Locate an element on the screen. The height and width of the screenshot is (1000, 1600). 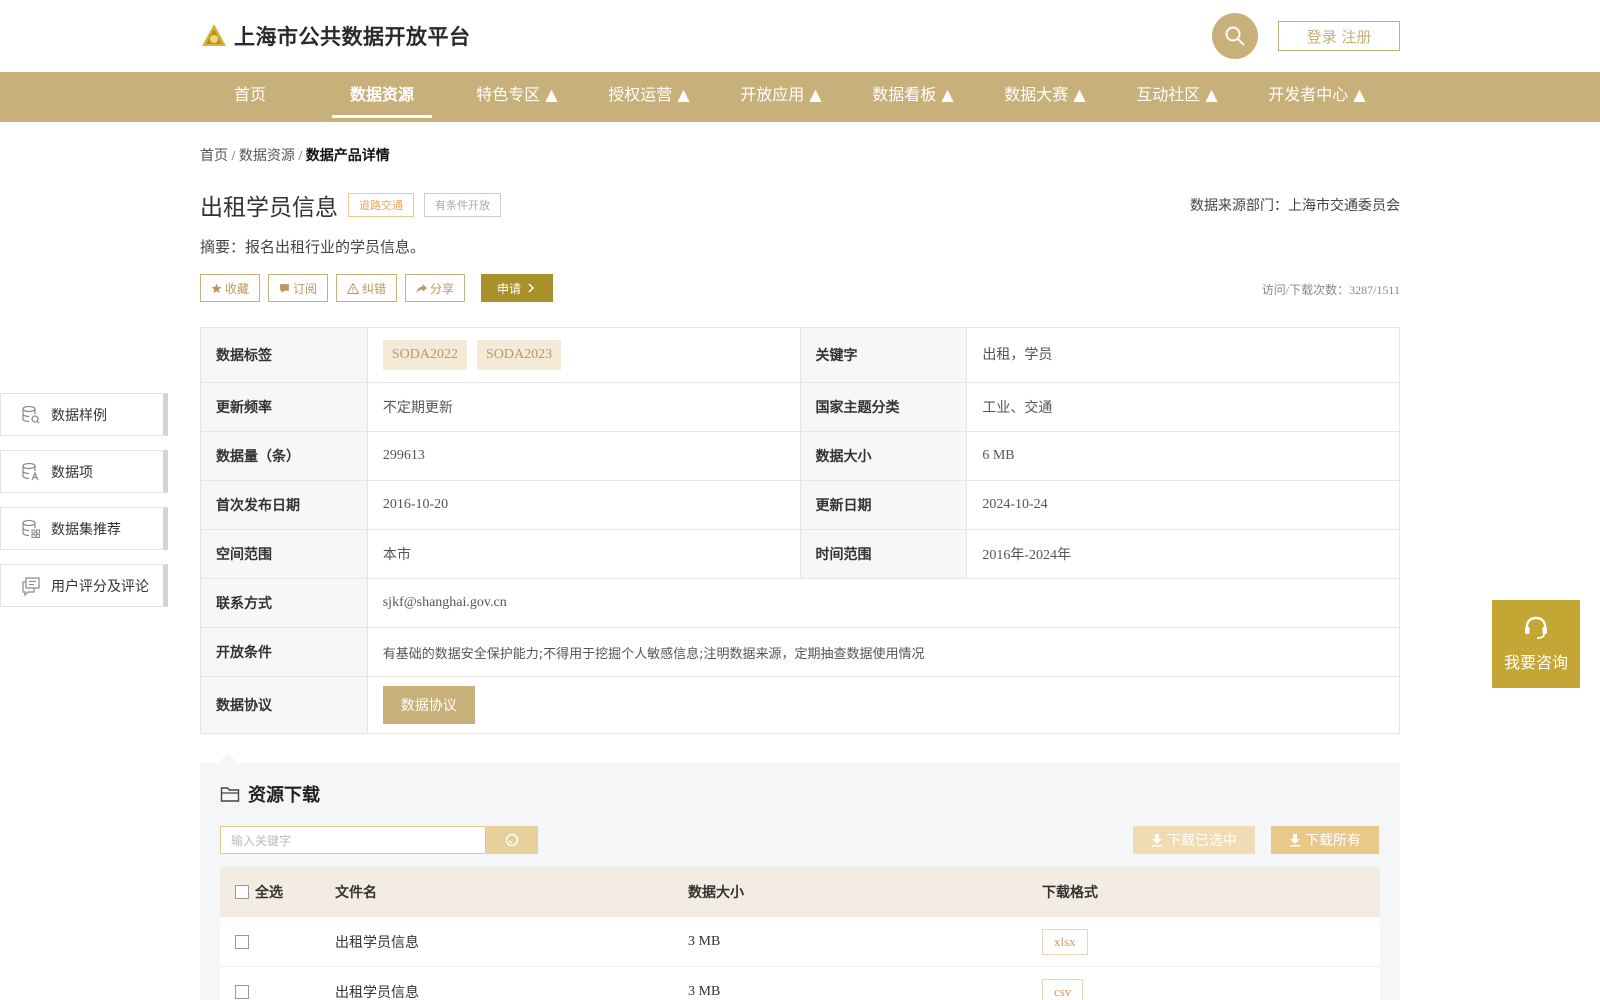
keywords-label: 关键字 is located at coordinates (884, 355).